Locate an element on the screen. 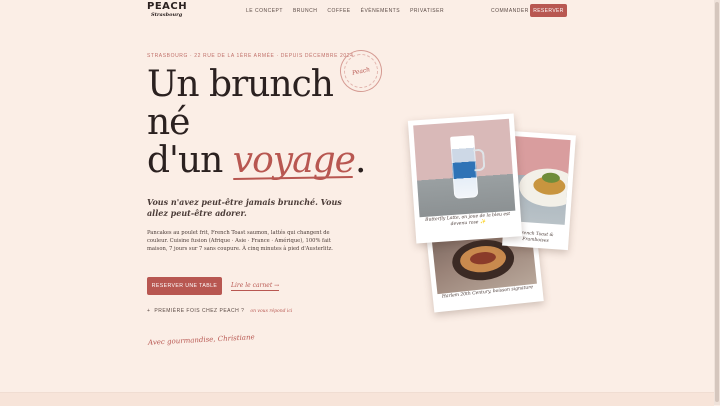 The height and width of the screenshot is (406, 720). title-suffix: . is located at coordinates (360, 160).